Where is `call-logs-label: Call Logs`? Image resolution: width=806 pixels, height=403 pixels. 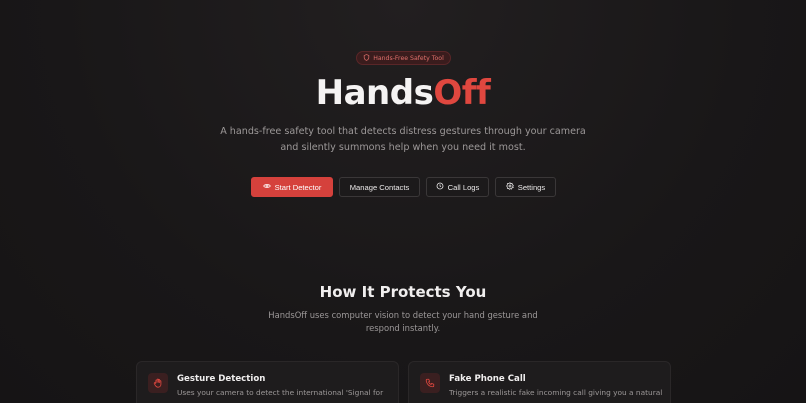
call-logs-label: Call Logs is located at coordinates (463, 187).